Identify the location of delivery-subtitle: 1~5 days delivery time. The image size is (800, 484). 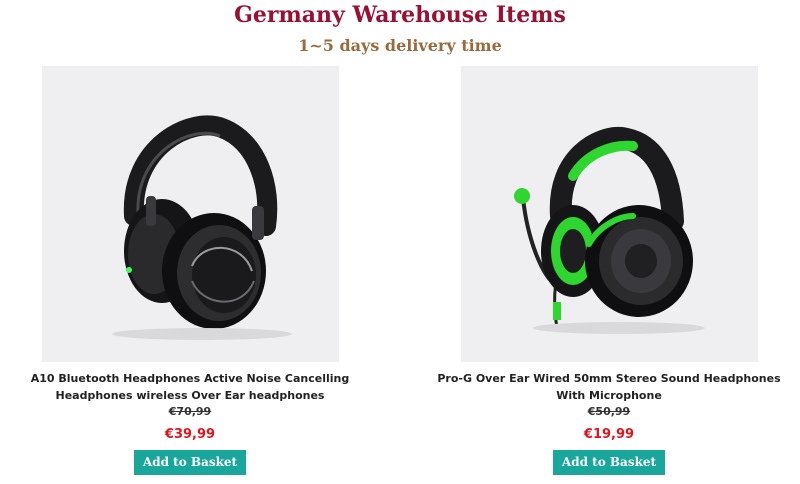
(400, 45).